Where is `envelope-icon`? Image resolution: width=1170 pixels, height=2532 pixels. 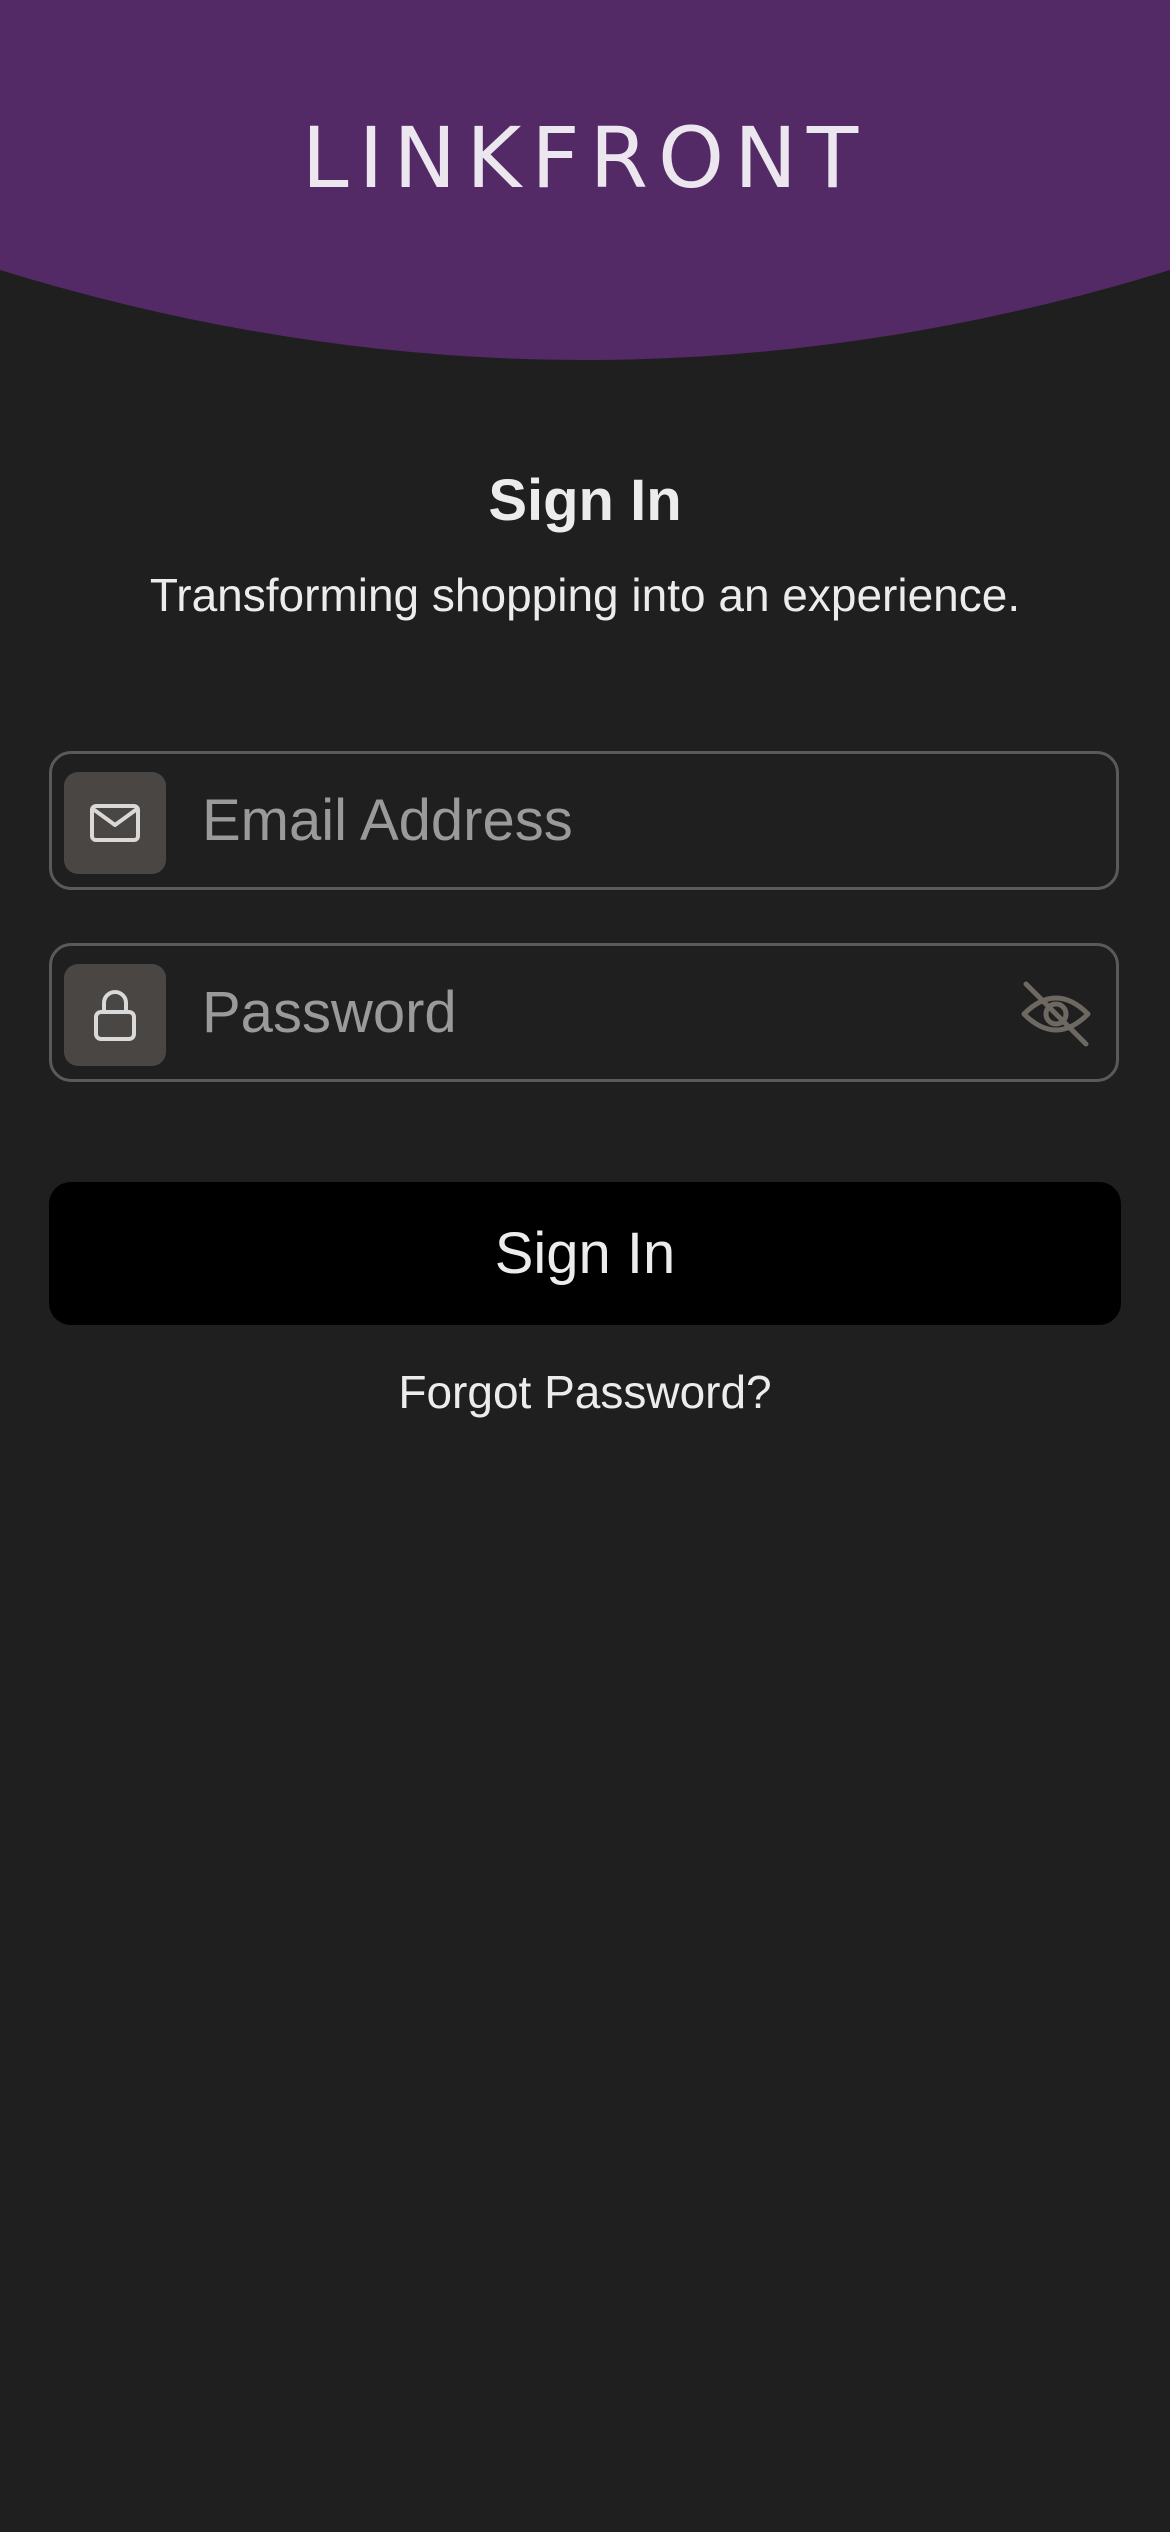 envelope-icon is located at coordinates (115, 823).